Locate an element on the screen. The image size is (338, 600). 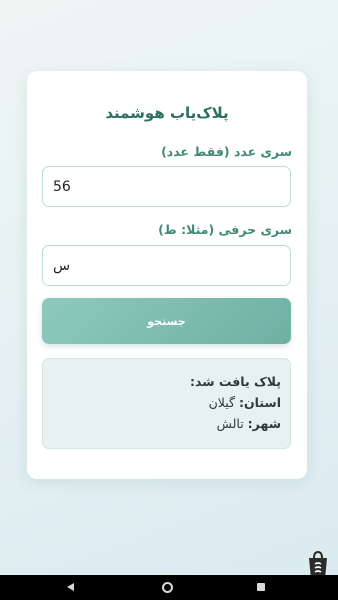
province-label: استان: is located at coordinates (259, 402).